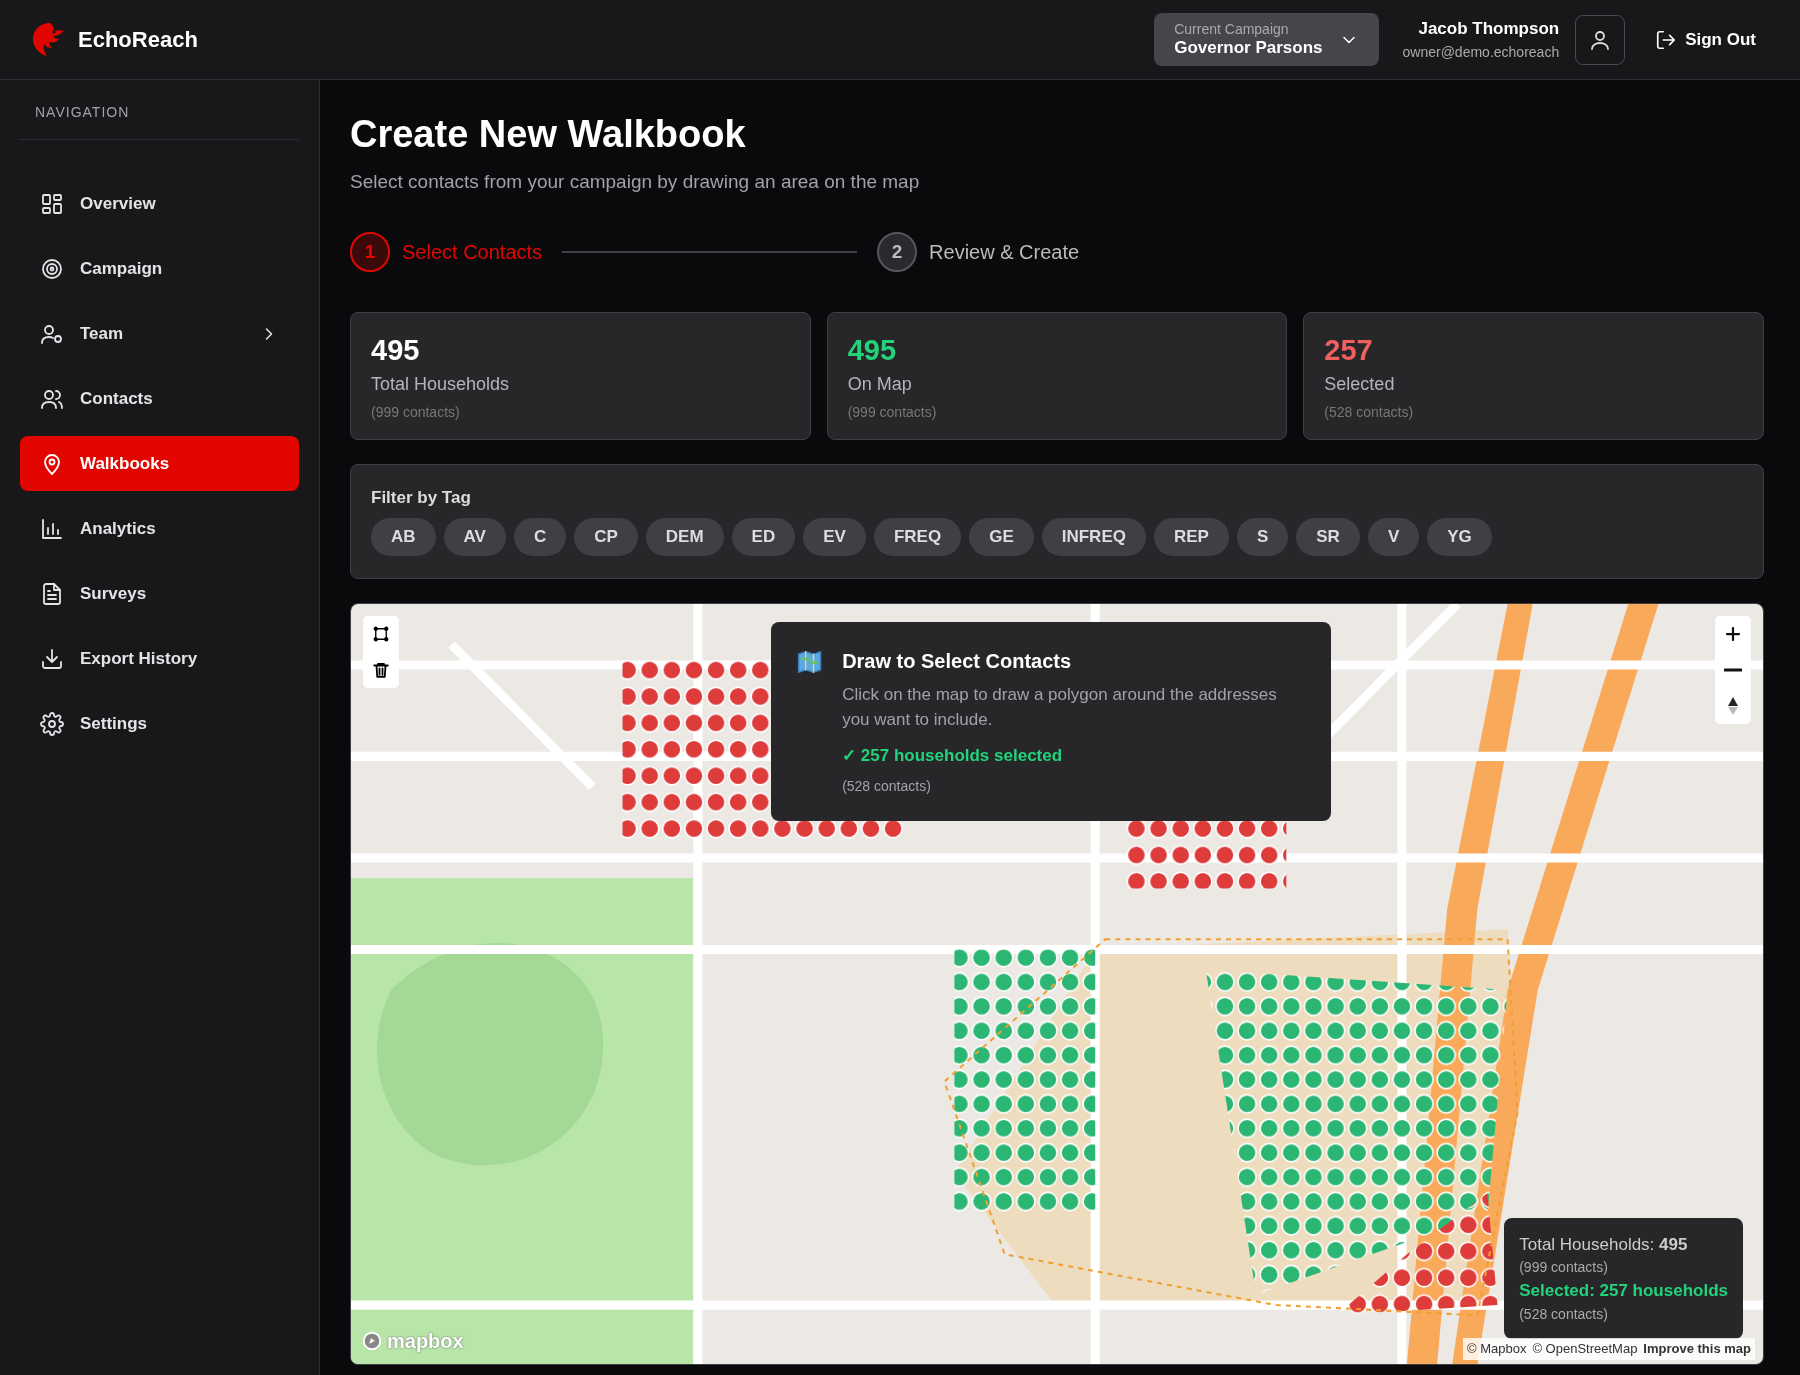  I want to click on step-tab: 2 Review & Create, so click(978, 252).